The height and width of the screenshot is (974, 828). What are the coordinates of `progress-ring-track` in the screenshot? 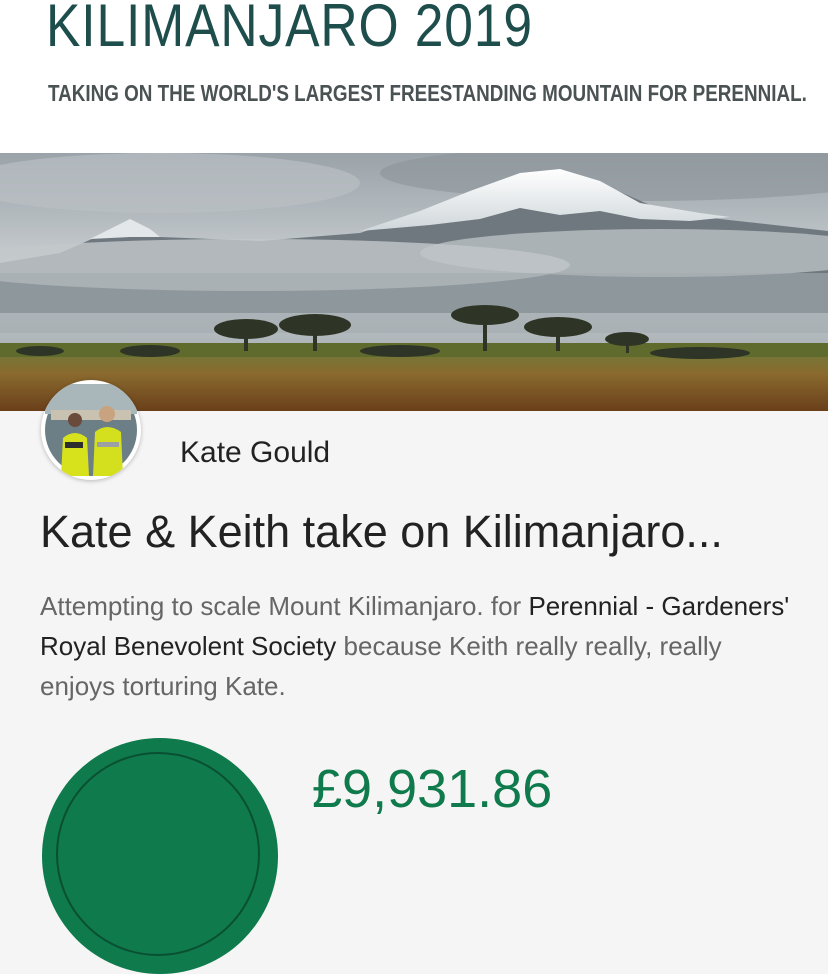 It's located at (158, 854).